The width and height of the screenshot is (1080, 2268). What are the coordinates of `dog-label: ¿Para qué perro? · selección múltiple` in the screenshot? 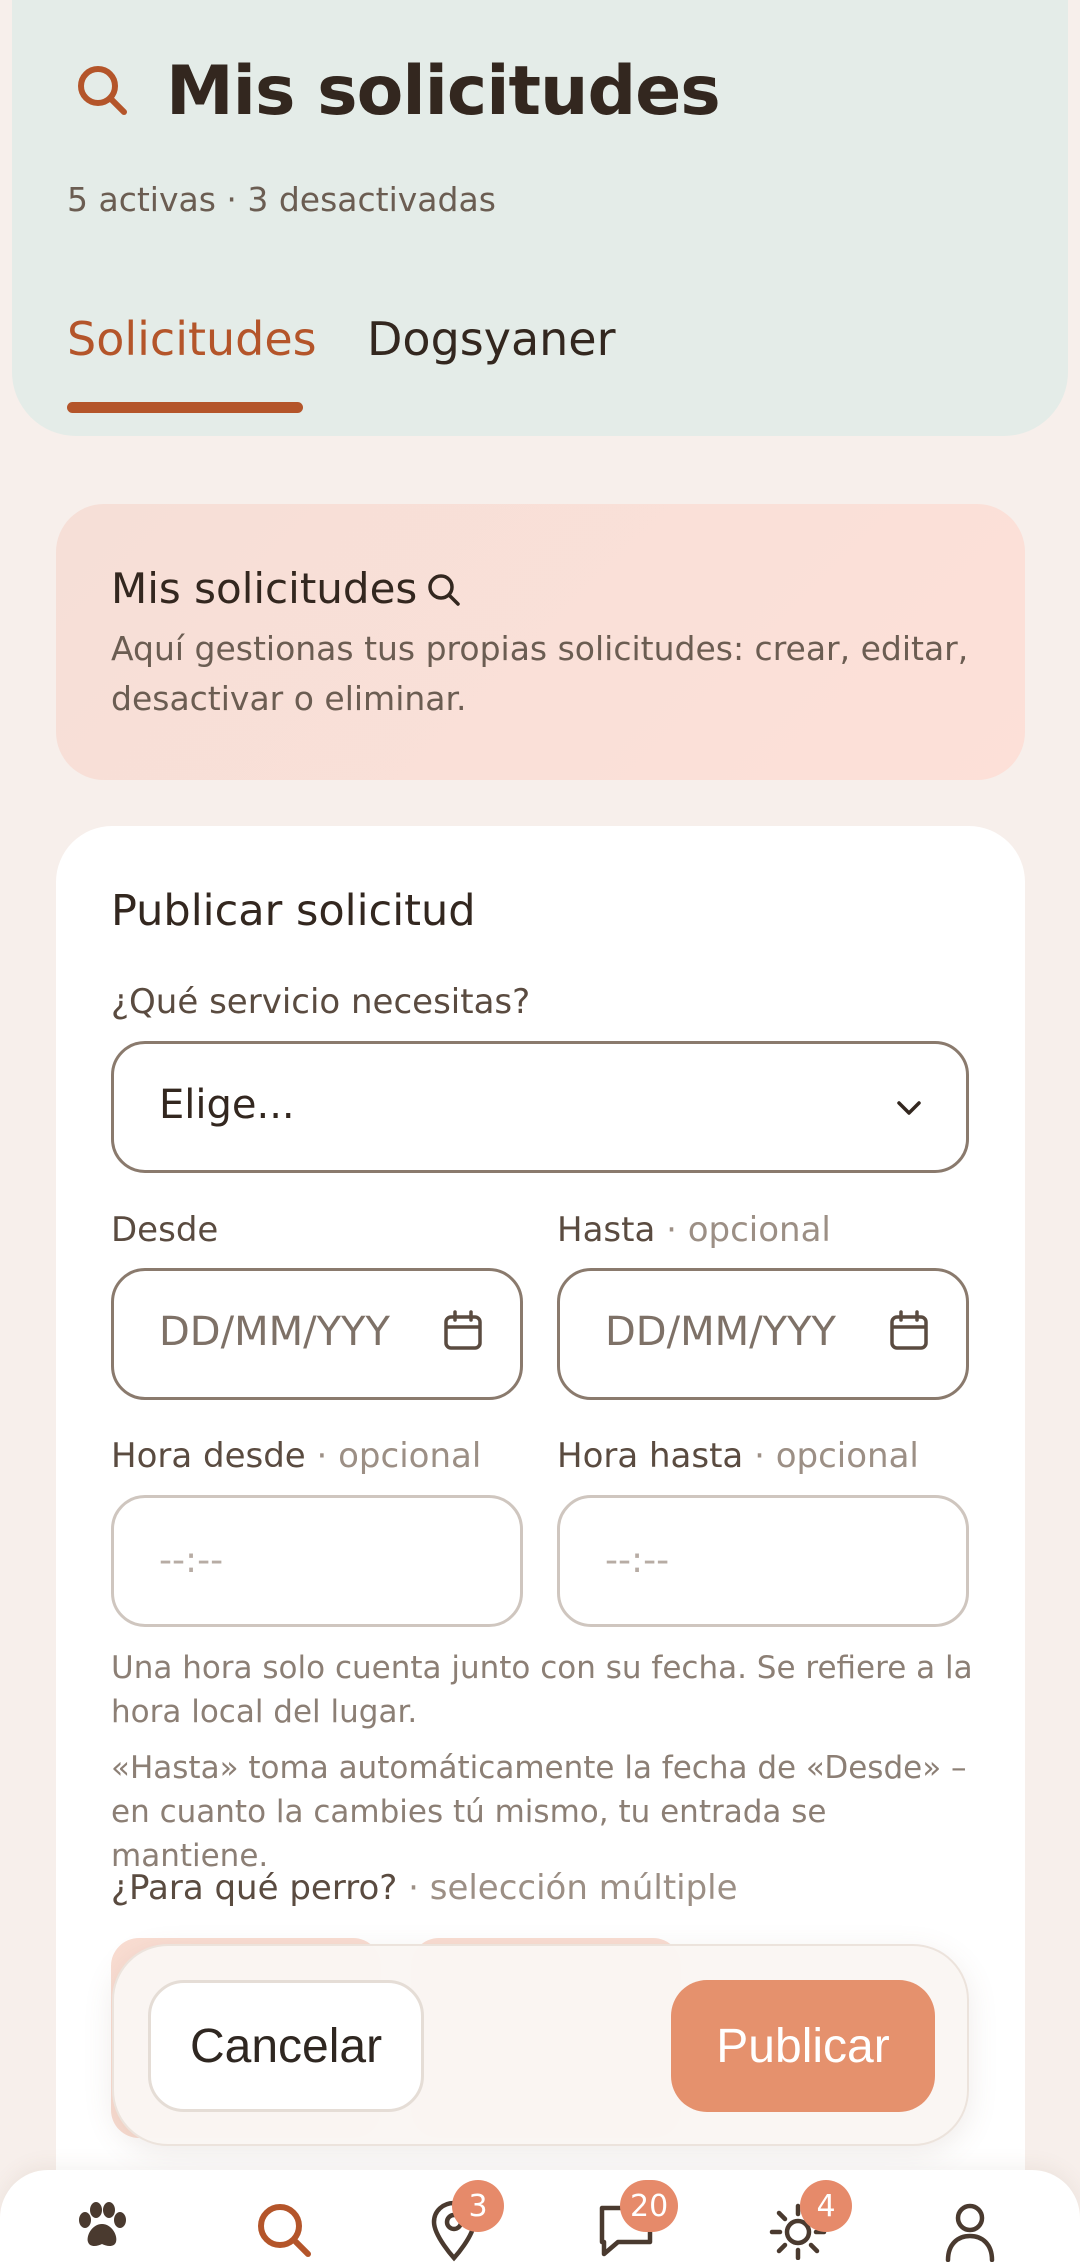 It's located at (424, 1888).